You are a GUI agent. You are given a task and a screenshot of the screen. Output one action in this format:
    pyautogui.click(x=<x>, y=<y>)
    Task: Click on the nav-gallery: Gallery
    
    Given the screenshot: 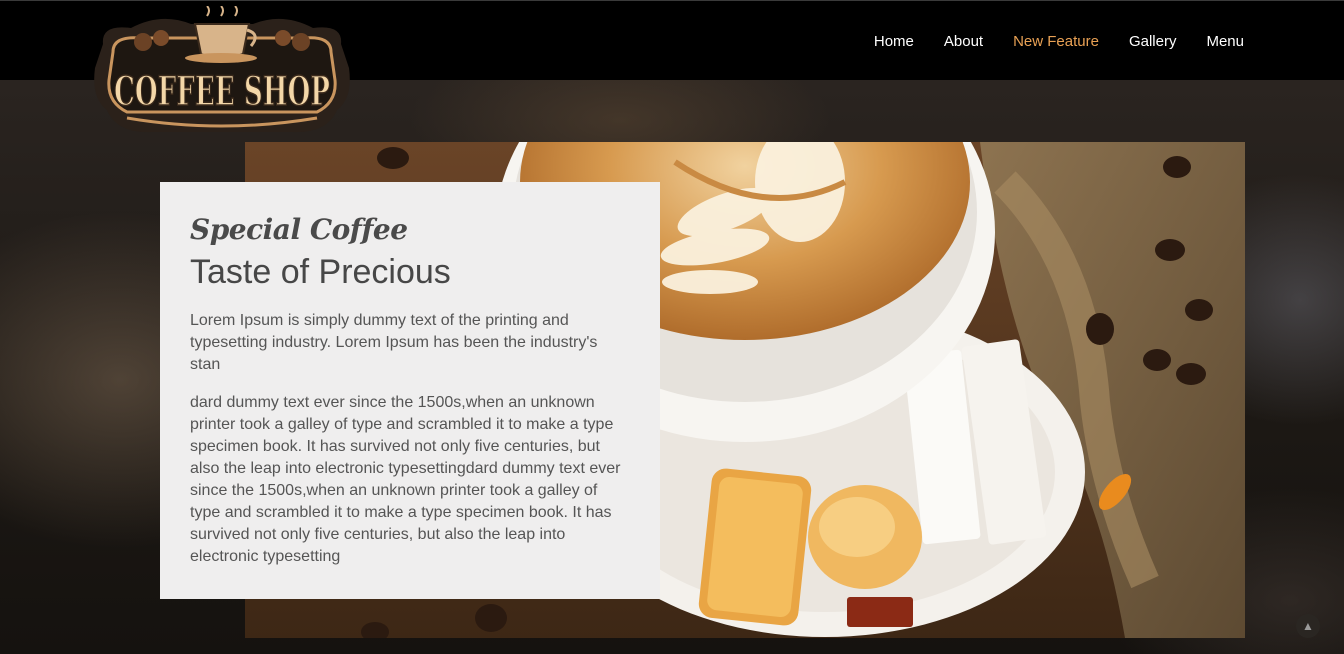 What is the action you would take?
    pyautogui.click(x=1153, y=41)
    